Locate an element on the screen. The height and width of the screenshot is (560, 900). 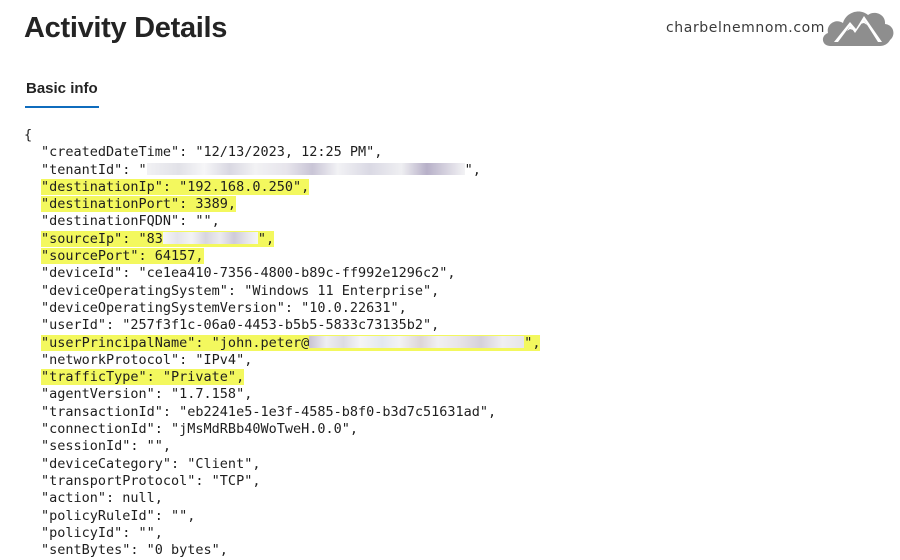
json-line: "transportProtocol": "TCP", is located at coordinates (282, 481).